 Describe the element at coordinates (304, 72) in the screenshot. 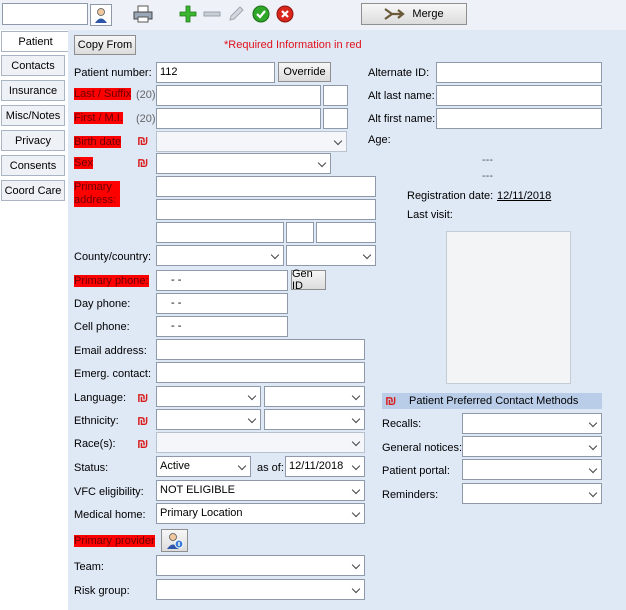

I see `override-button: Override` at that location.